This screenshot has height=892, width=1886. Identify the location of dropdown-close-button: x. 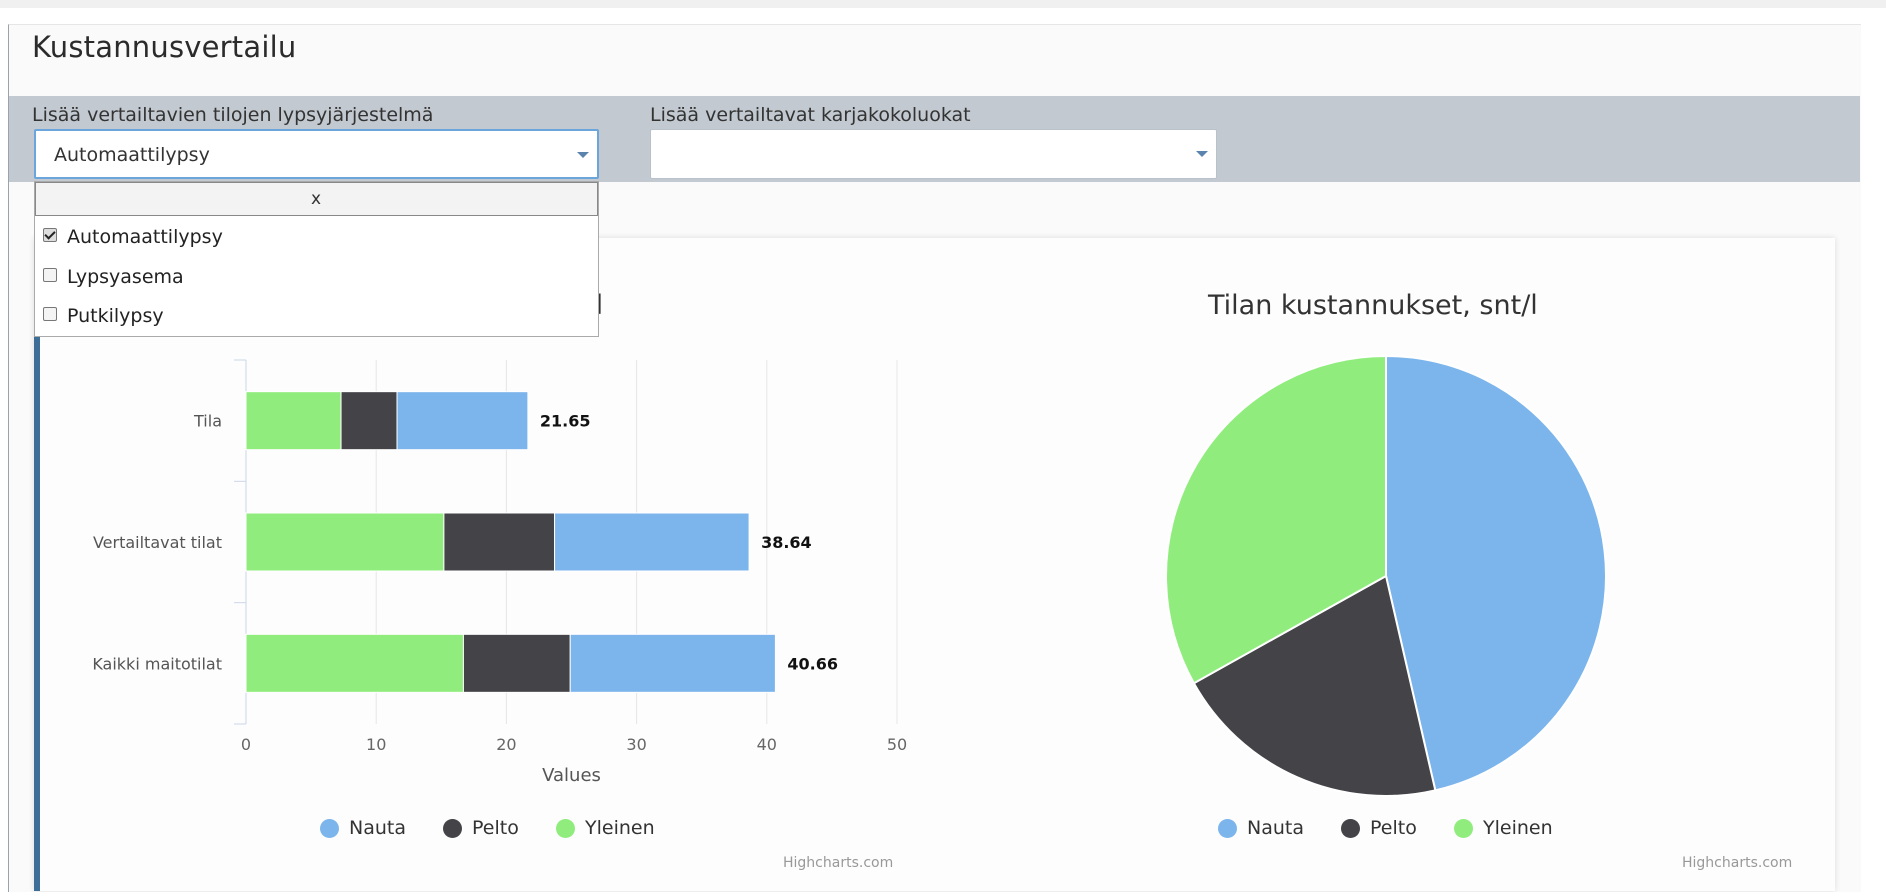
(316, 199).